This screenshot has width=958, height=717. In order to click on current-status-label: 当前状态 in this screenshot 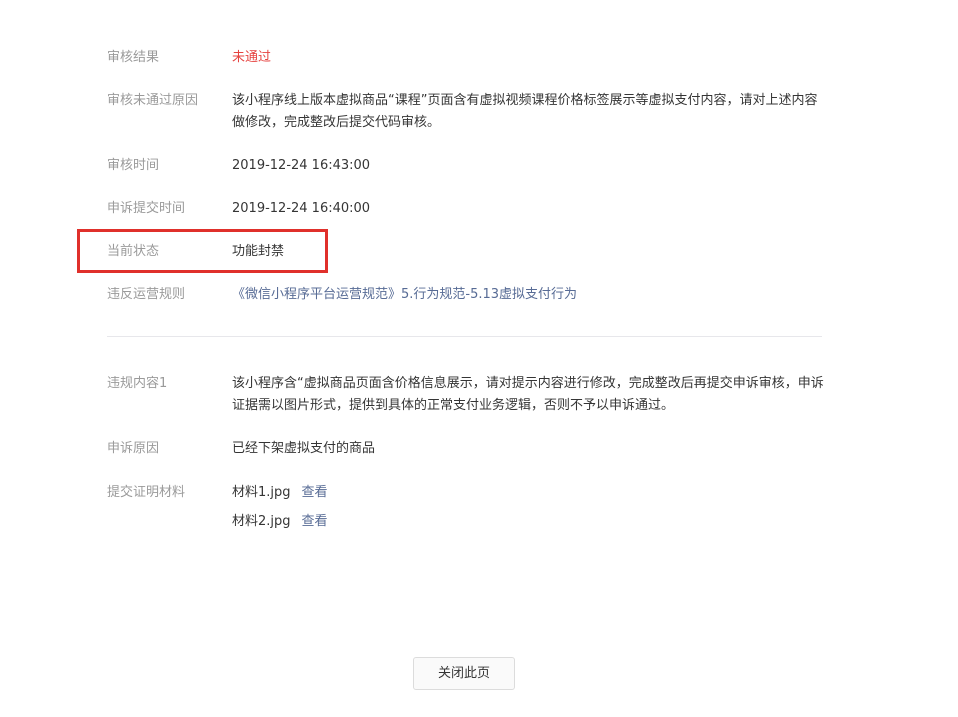, I will do `click(133, 251)`.